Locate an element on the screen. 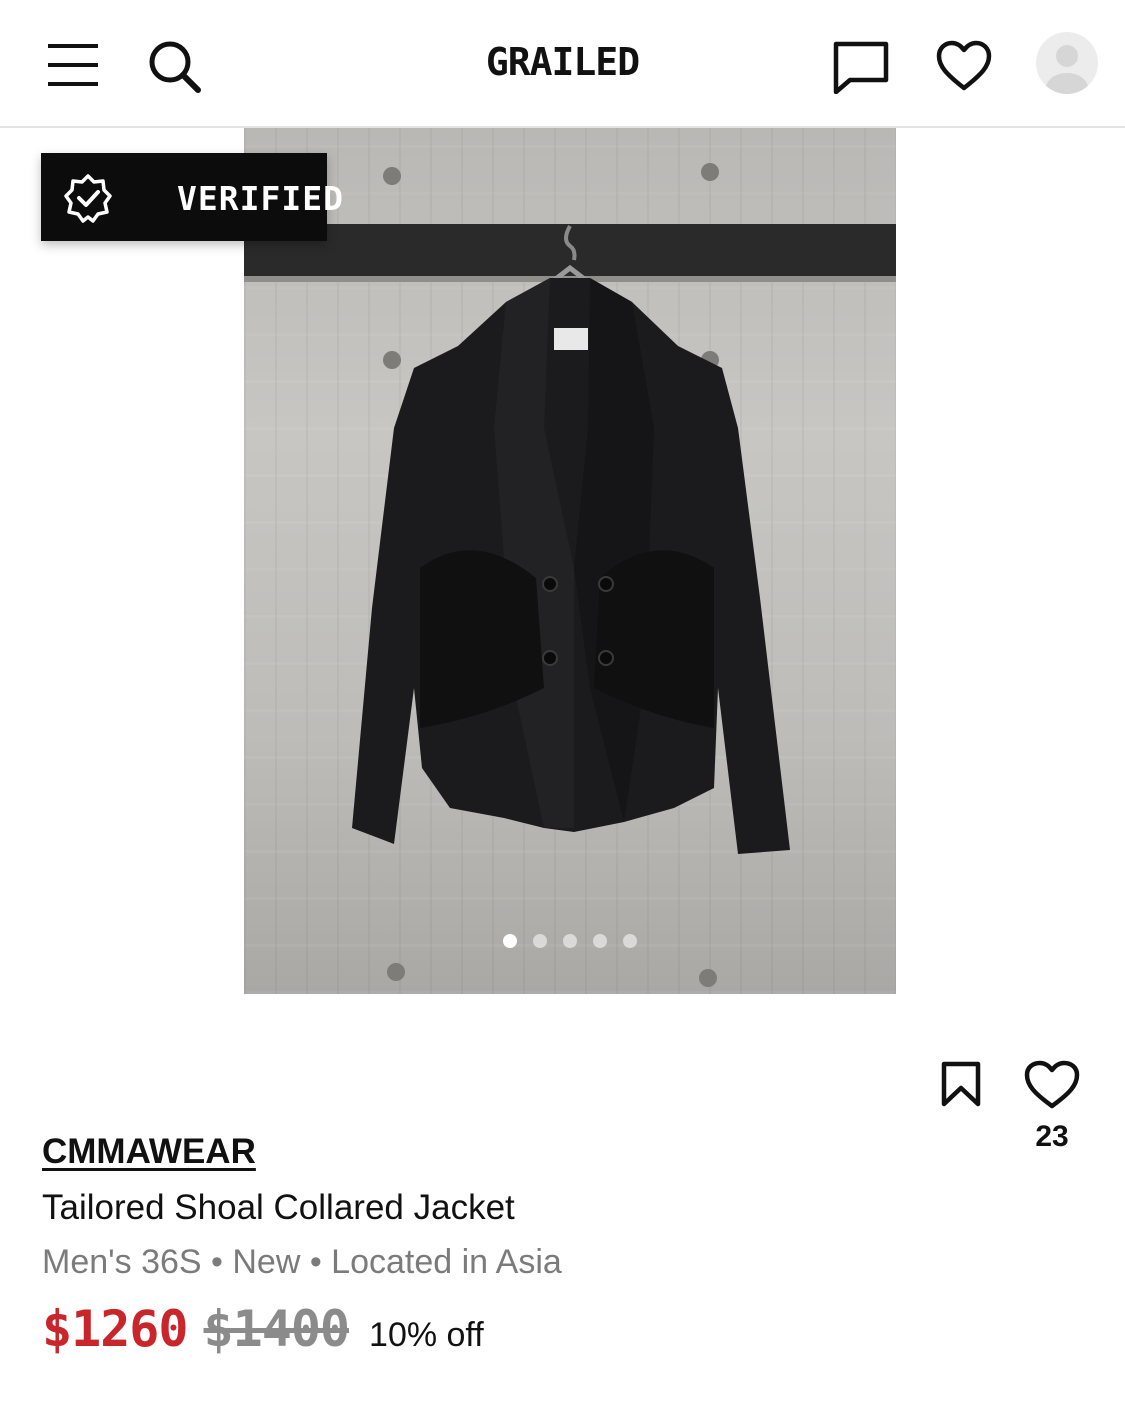 This screenshot has height=1408, width=1125. verified-check-icon is located at coordinates (88, 198).